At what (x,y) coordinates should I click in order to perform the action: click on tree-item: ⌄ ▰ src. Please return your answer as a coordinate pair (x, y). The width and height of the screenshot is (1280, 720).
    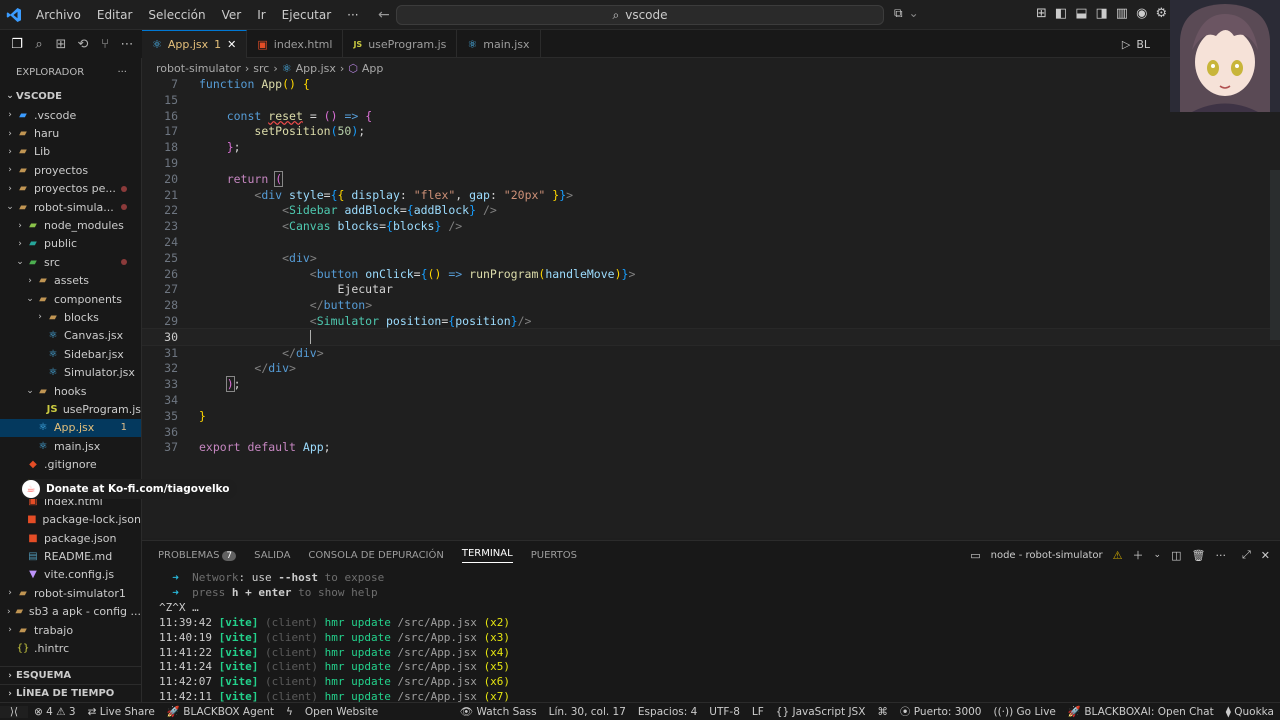
    Looking at the image, I should click on (70, 262).